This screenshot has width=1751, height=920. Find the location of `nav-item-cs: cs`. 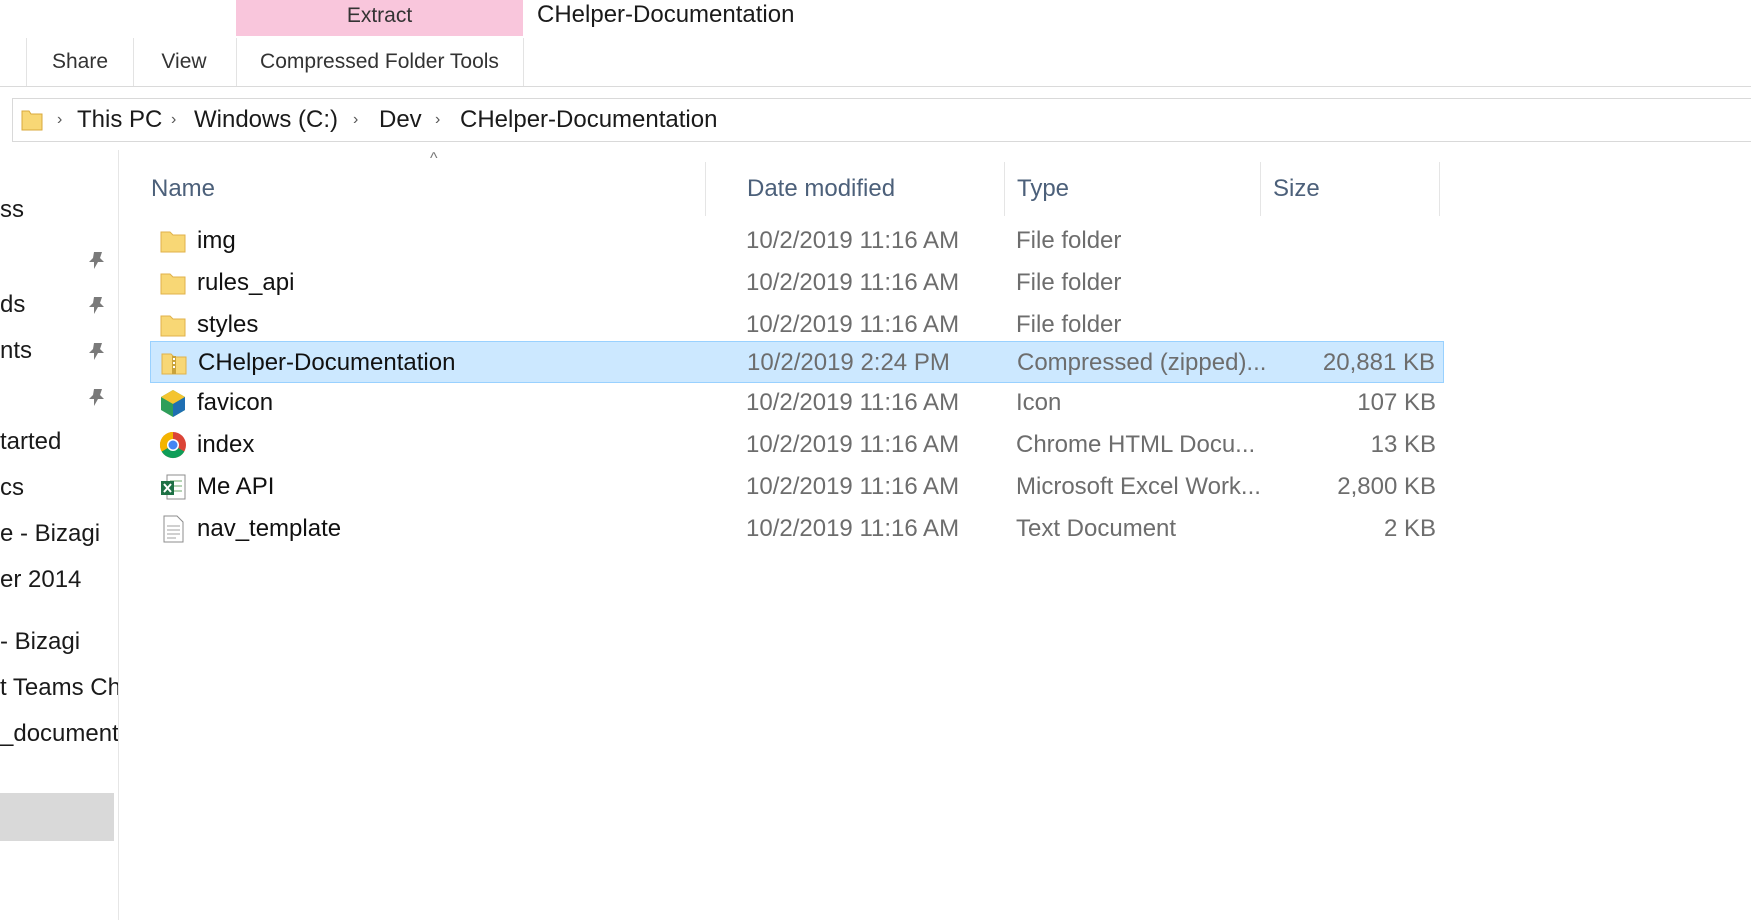

nav-item-cs: cs is located at coordinates (12, 488).